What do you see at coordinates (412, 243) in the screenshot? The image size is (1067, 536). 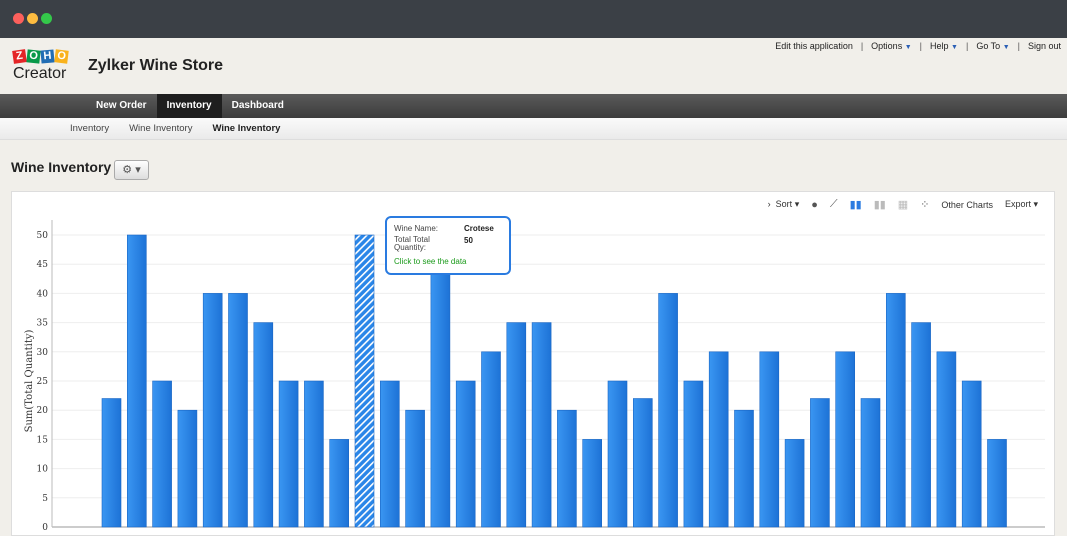 I see `tooltip-qty-label: Total Total Quantity:` at bounding box center [412, 243].